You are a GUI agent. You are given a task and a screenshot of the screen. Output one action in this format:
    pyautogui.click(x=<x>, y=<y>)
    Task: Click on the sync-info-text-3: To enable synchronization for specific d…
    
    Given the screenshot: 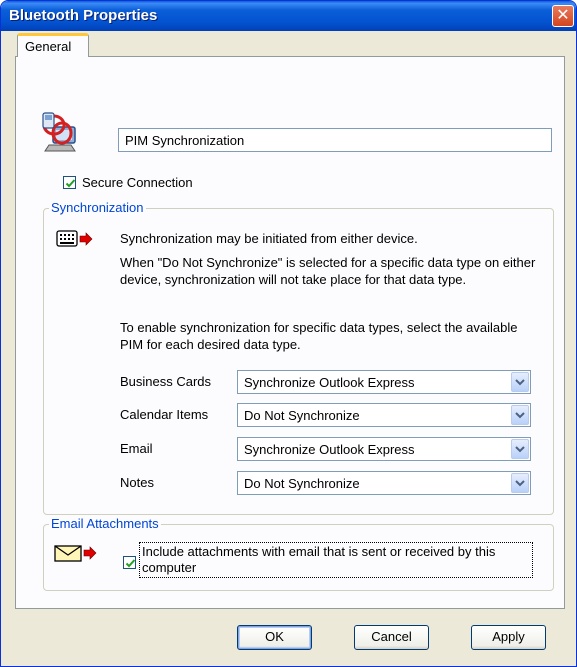 What is the action you would take?
    pyautogui.click(x=319, y=336)
    